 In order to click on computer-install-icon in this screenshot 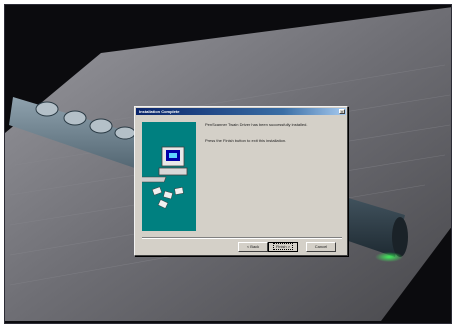, I will do `click(169, 176)`.